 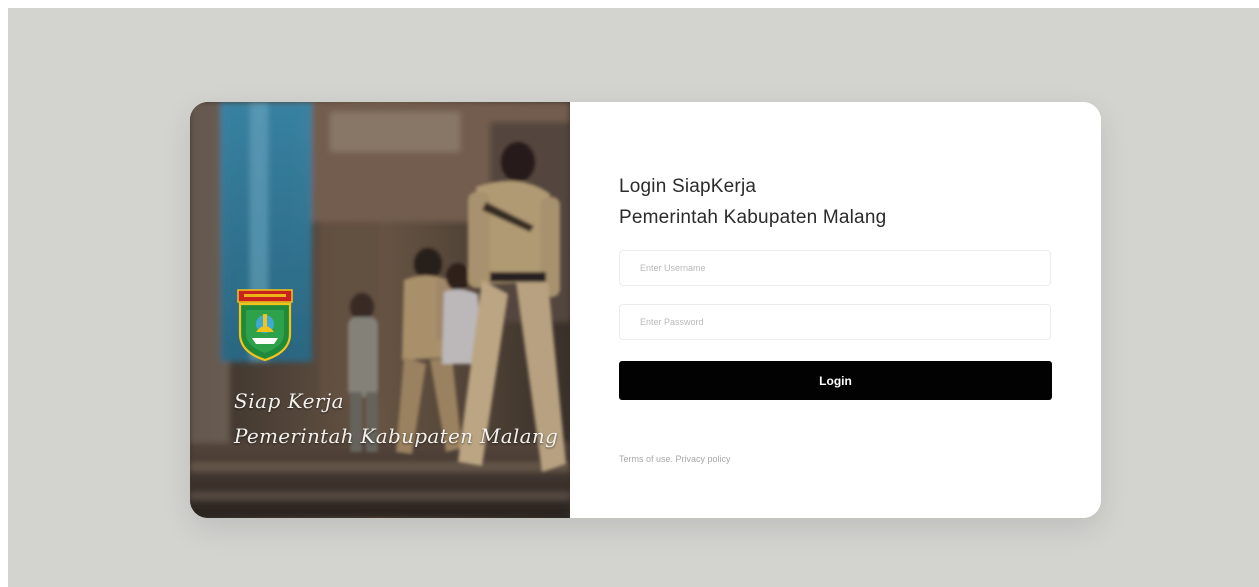 What do you see at coordinates (396, 436) in the screenshot?
I see `brand-script-subtitle: Pemerintah Kabupaten Malang` at bounding box center [396, 436].